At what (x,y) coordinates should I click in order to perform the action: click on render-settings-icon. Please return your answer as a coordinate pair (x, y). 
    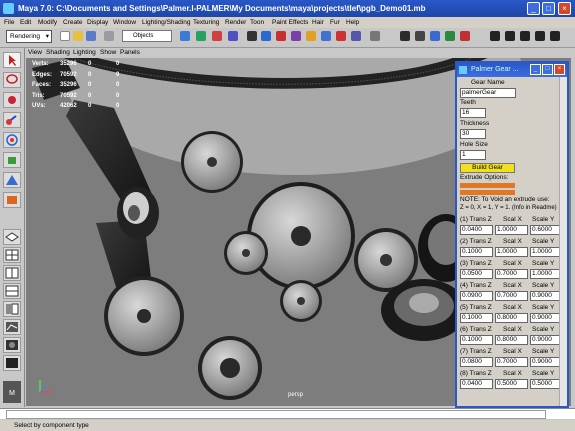
    Looking at the image, I should click on (311, 36).